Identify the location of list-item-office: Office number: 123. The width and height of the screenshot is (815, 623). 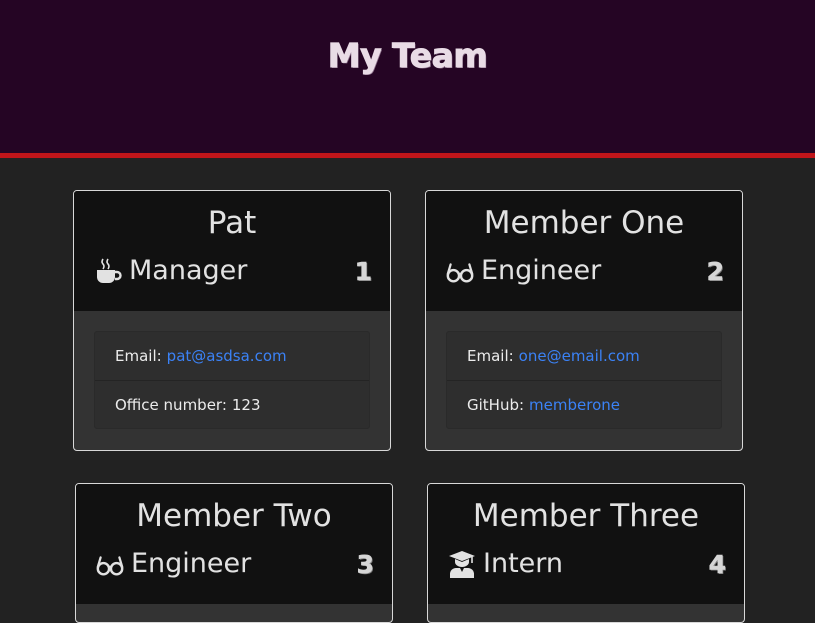
(232, 404).